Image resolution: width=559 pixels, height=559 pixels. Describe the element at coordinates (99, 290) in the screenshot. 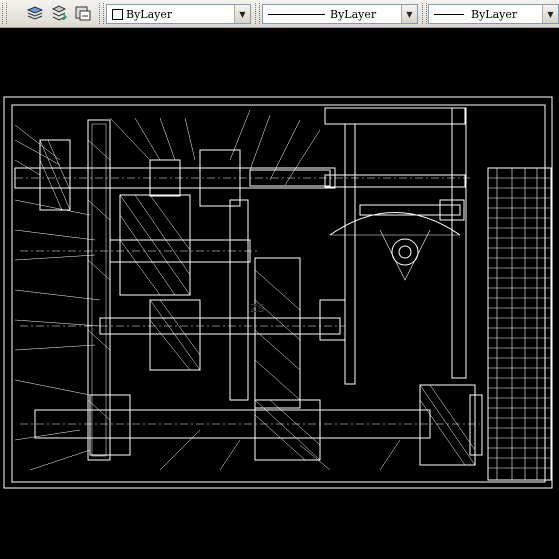

I see `left-housing-wall` at that location.